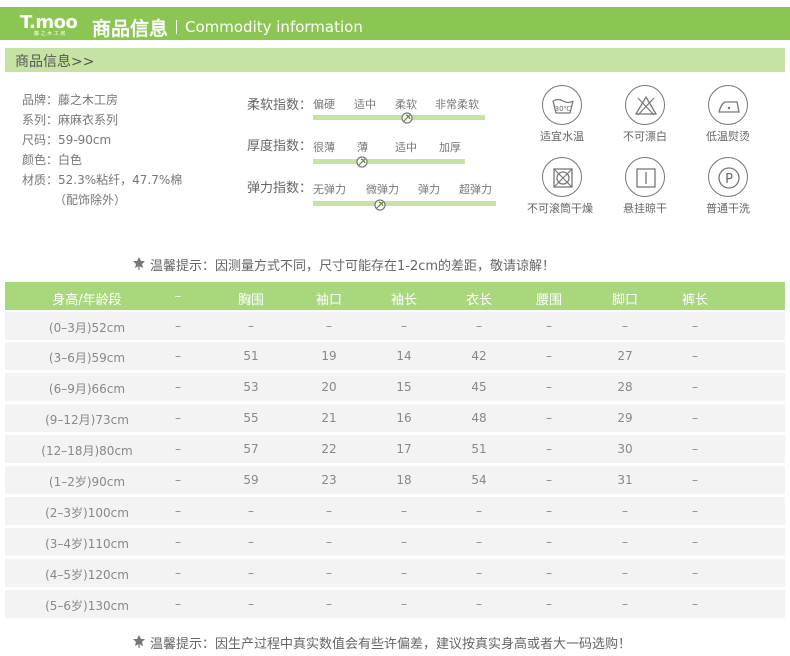 The width and height of the screenshot is (790, 656). I want to click on softness-label: 柔软指数：, so click(280, 105).